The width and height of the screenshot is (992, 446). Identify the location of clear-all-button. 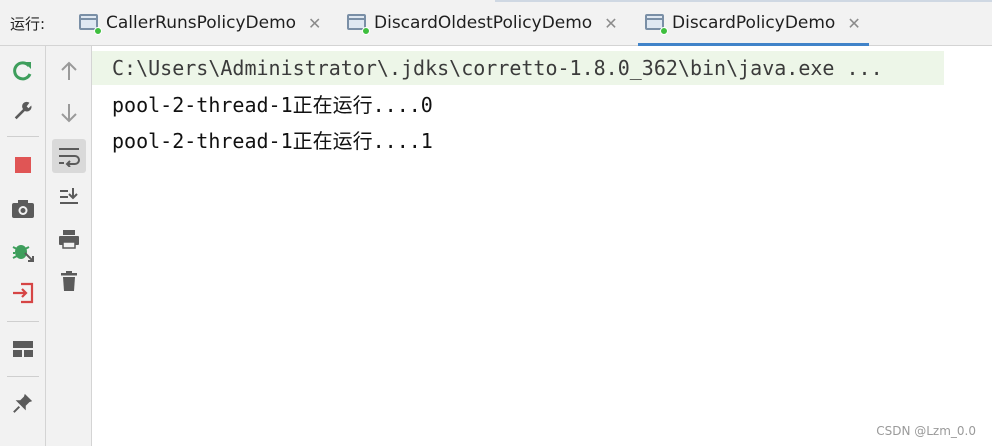
(69, 281).